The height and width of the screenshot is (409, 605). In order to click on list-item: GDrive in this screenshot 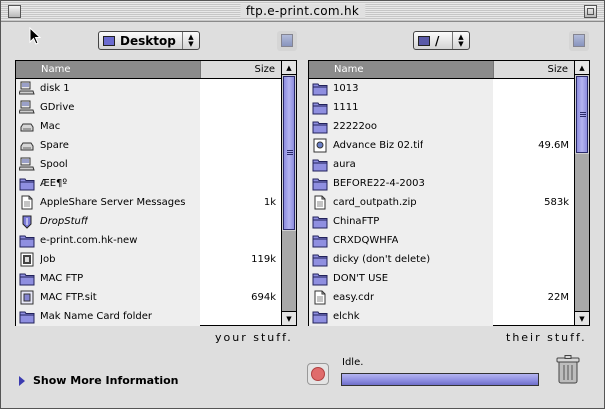, I will do `click(148, 107)`.